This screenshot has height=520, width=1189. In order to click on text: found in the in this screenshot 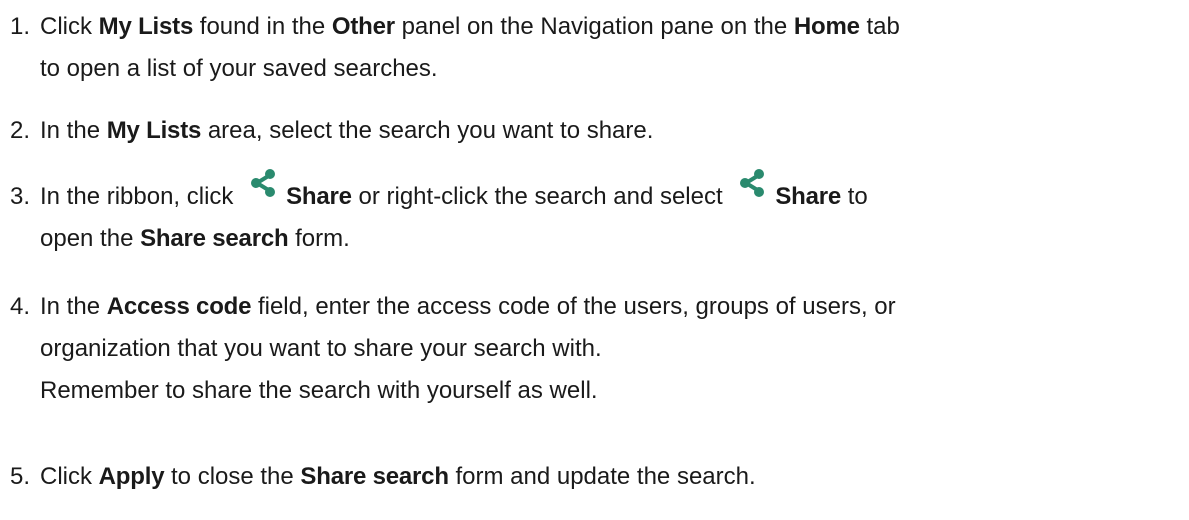, I will do `click(262, 26)`.